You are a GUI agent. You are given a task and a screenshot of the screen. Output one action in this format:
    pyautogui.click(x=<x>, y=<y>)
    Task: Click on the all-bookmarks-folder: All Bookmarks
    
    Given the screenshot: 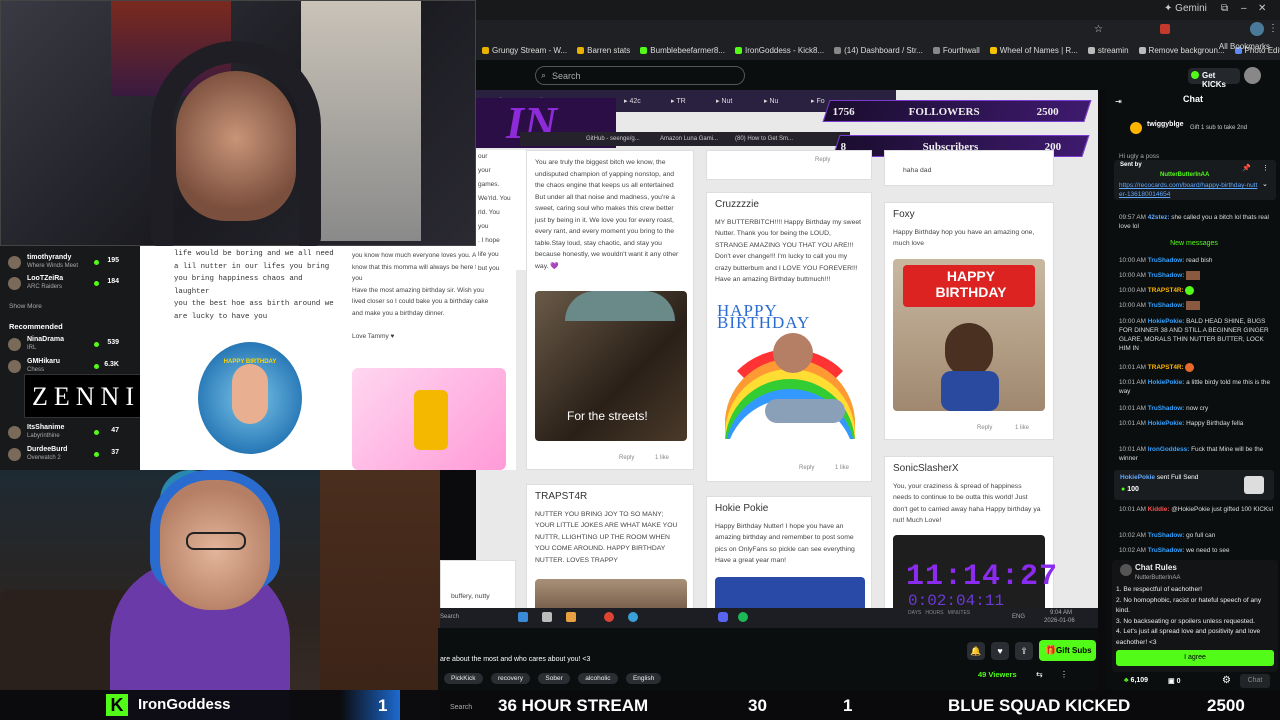 What is the action you would take?
    pyautogui.click(x=1244, y=46)
    